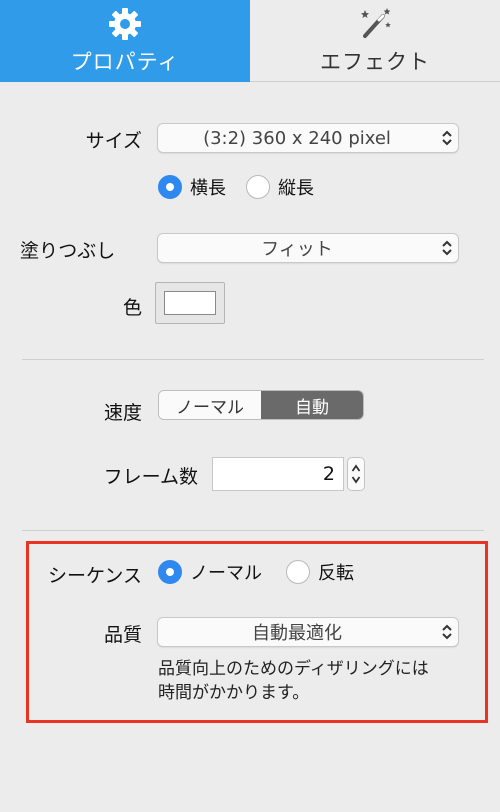 The width and height of the screenshot is (500, 812). I want to click on orientation-landscape-radio: 横長, so click(192, 187).